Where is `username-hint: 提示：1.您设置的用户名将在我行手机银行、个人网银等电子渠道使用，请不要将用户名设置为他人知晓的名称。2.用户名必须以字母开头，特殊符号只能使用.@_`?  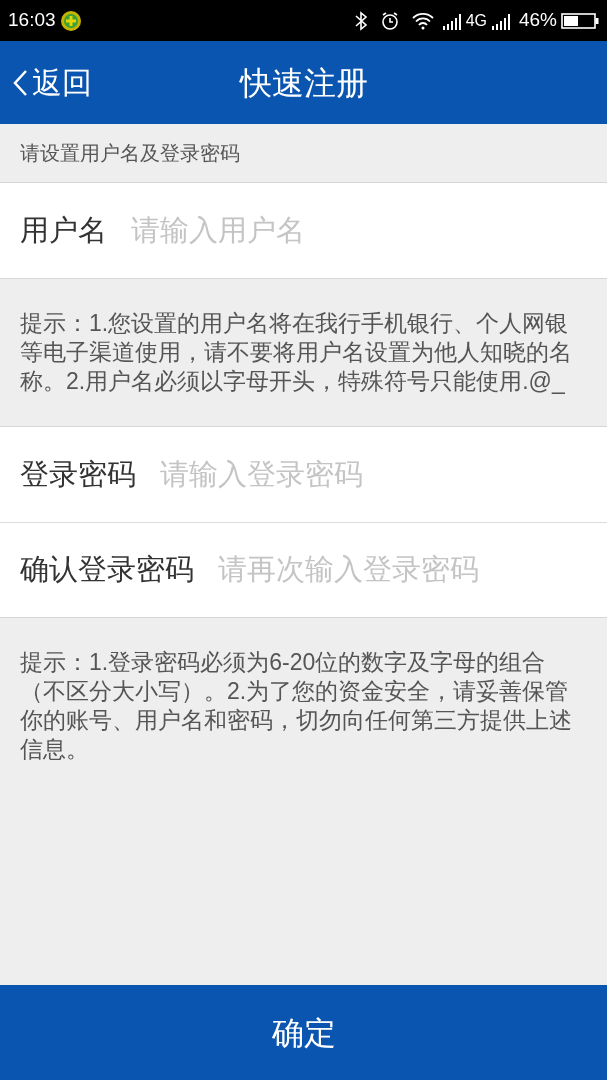
username-hint: 提示：1.您设置的用户名将在我行手机银行、个人网银等电子渠道使用，请不要将用户名设置为他人知晓的名称。2.用户名必须以字母开头，特殊符号只能使用.@_ is located at coordinates (296, 352).